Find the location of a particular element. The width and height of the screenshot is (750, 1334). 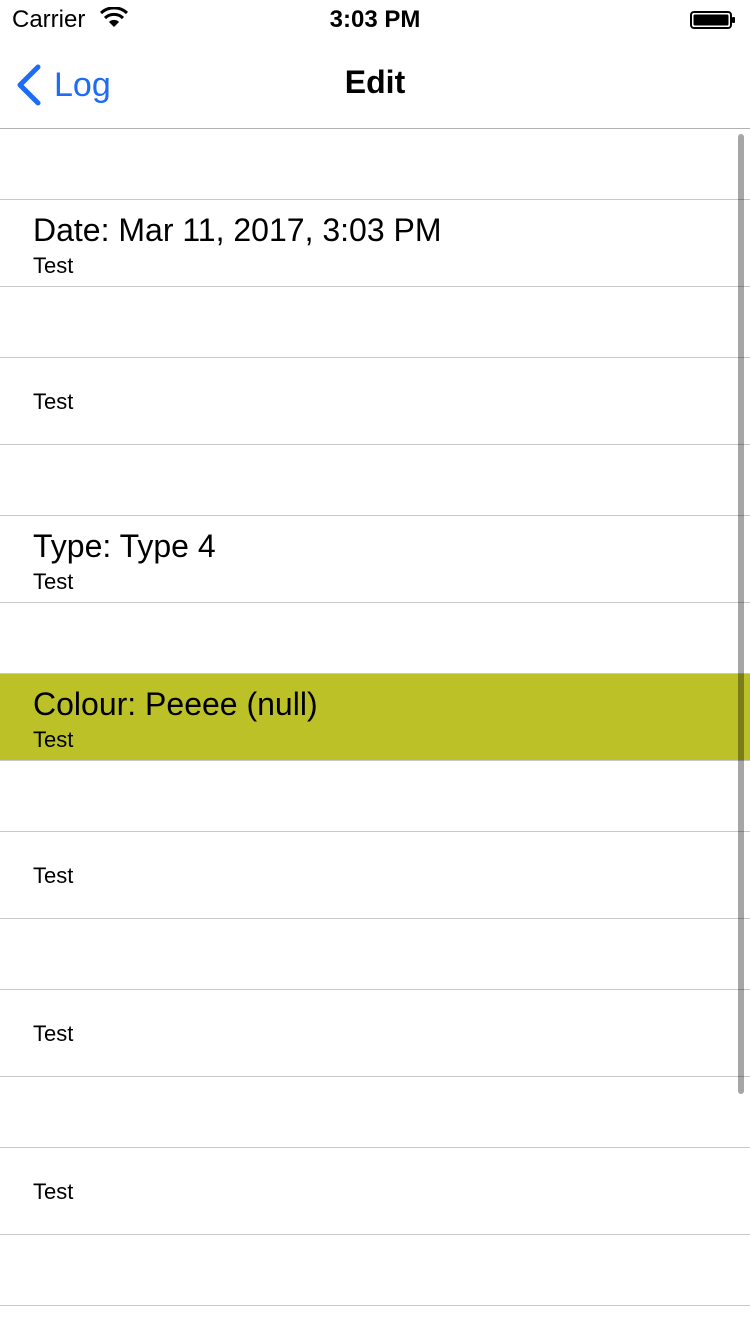

list-item-date: Date: Mar 11, 2017, 3:03 PM Test is located at coordinates (375, 243).